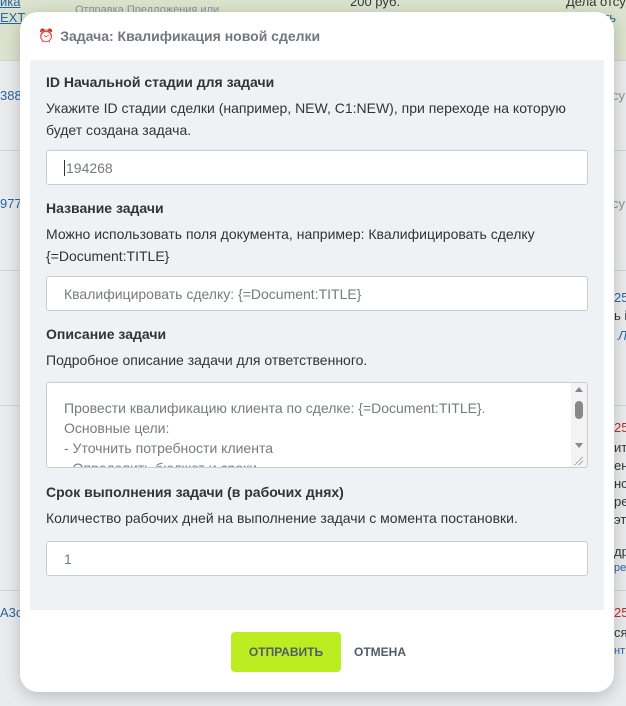  Describe the element at coordinates (195, 492) in the screenshot. I see `deadline-label: Срок выполнения задачи (в рабочих днях)` at that location.